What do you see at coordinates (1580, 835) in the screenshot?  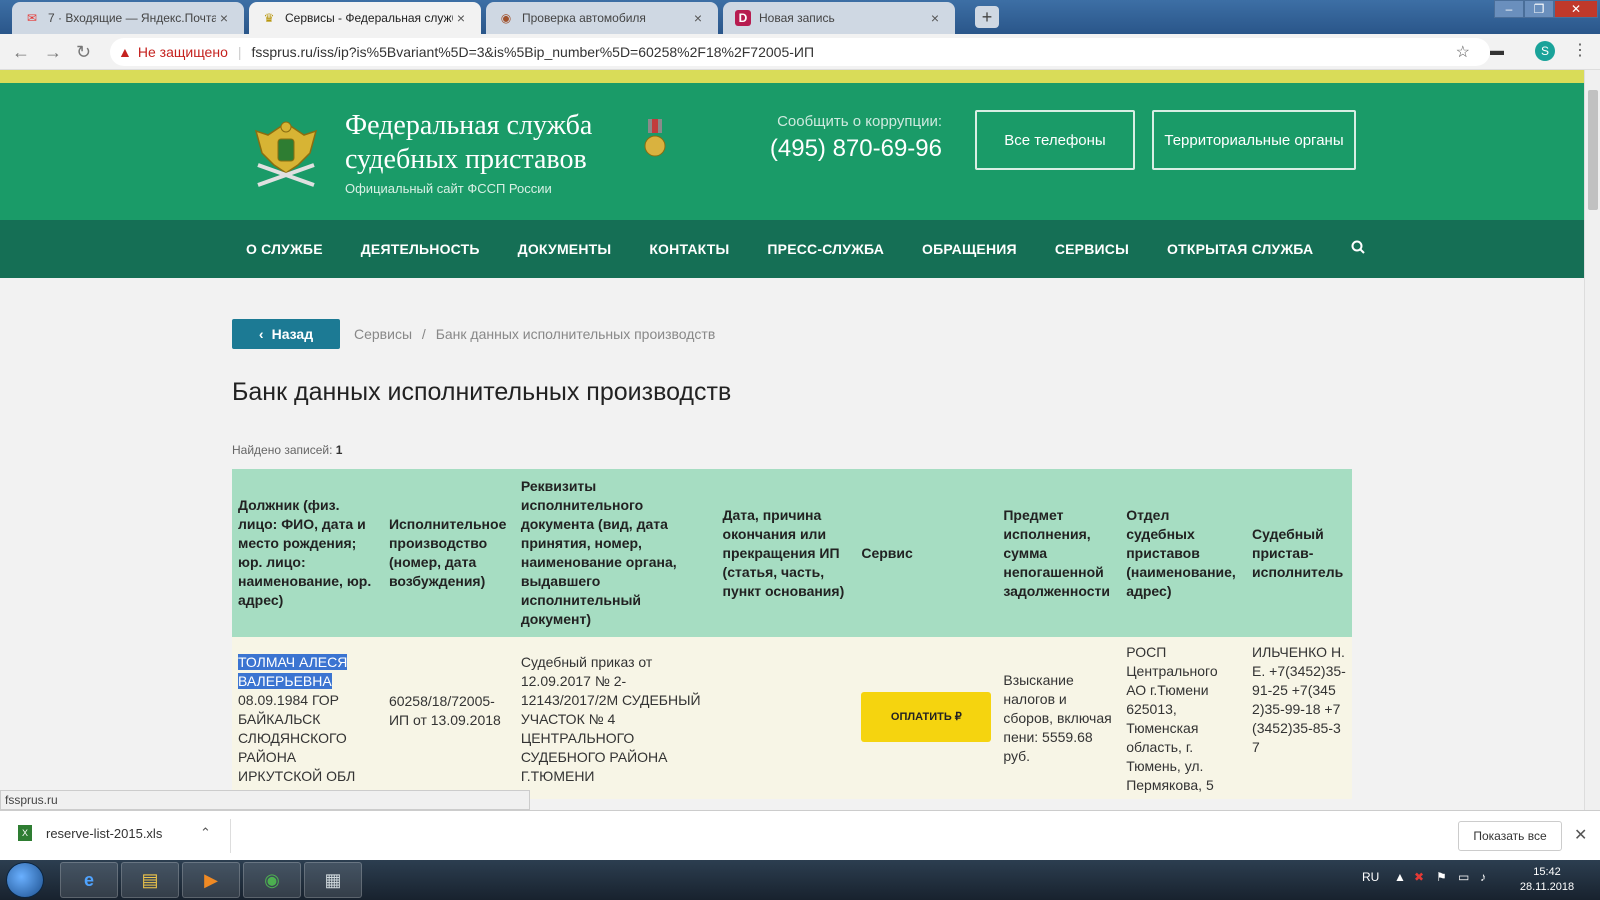 I see `close-icon: ✕` at bounding box center [1580, 835].